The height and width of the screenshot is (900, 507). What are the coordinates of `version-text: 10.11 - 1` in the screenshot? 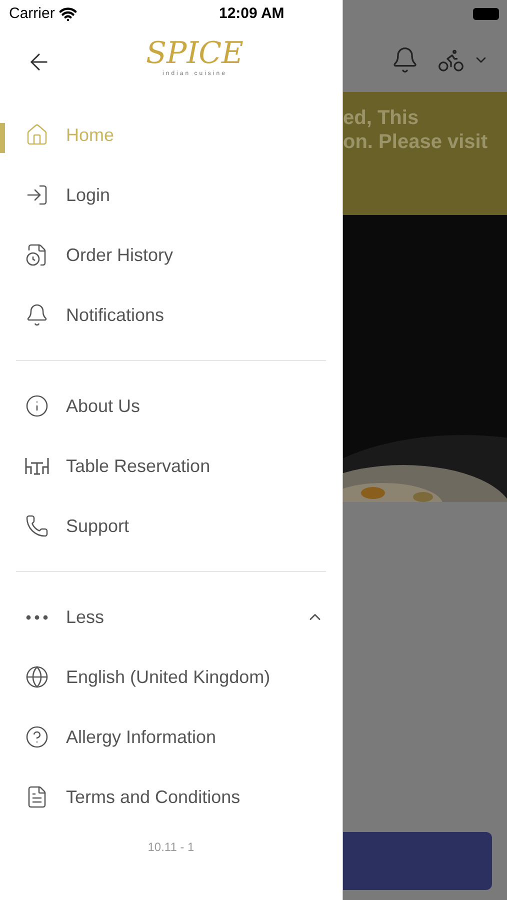 It's located at (171, 847).